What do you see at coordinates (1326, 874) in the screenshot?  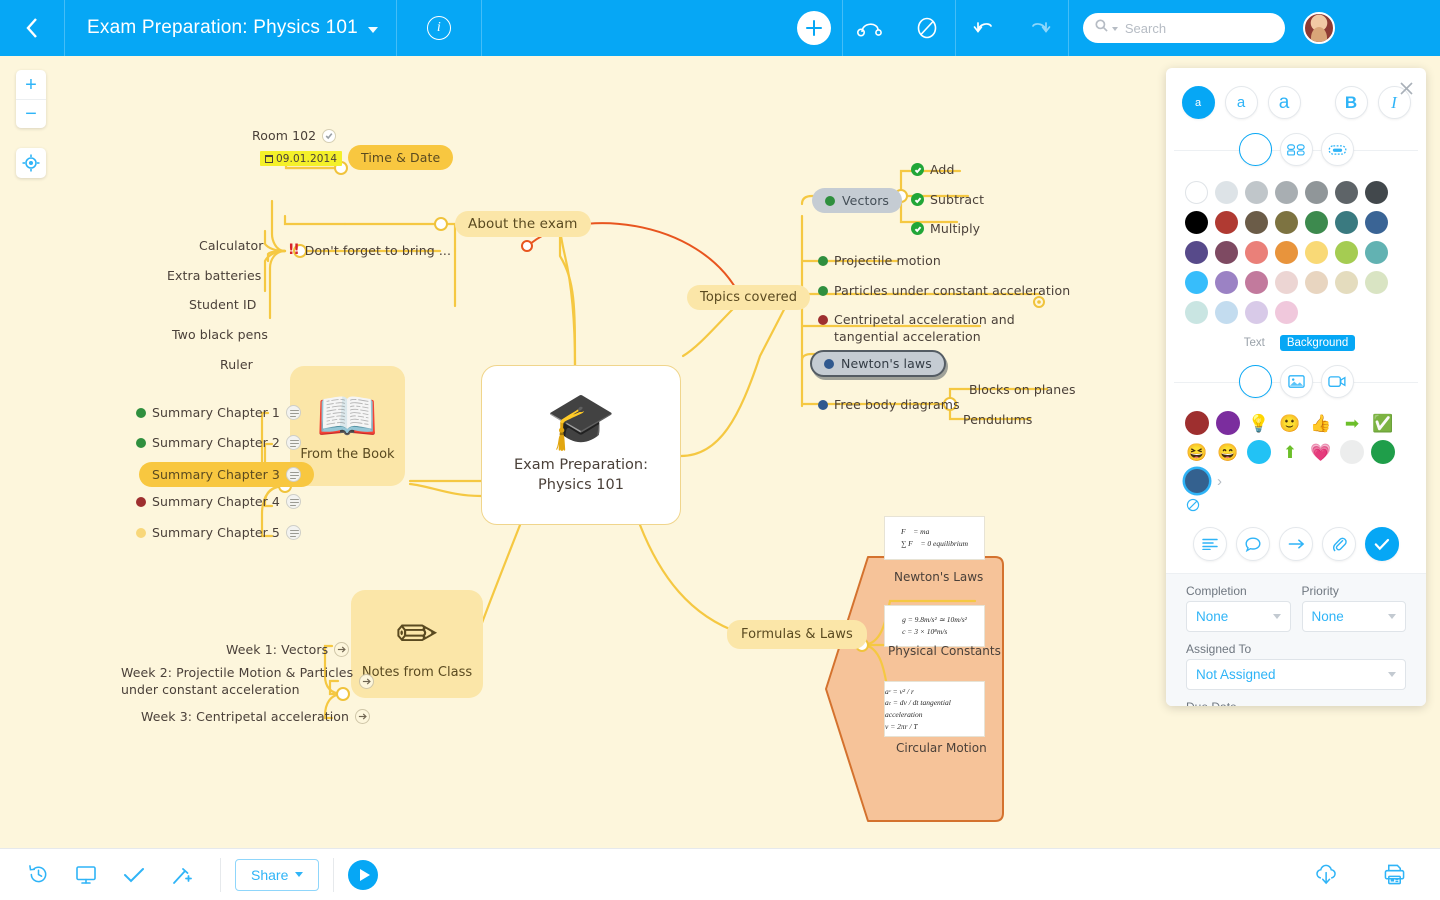 I see `export-button` at bounding box center [1326, 874].